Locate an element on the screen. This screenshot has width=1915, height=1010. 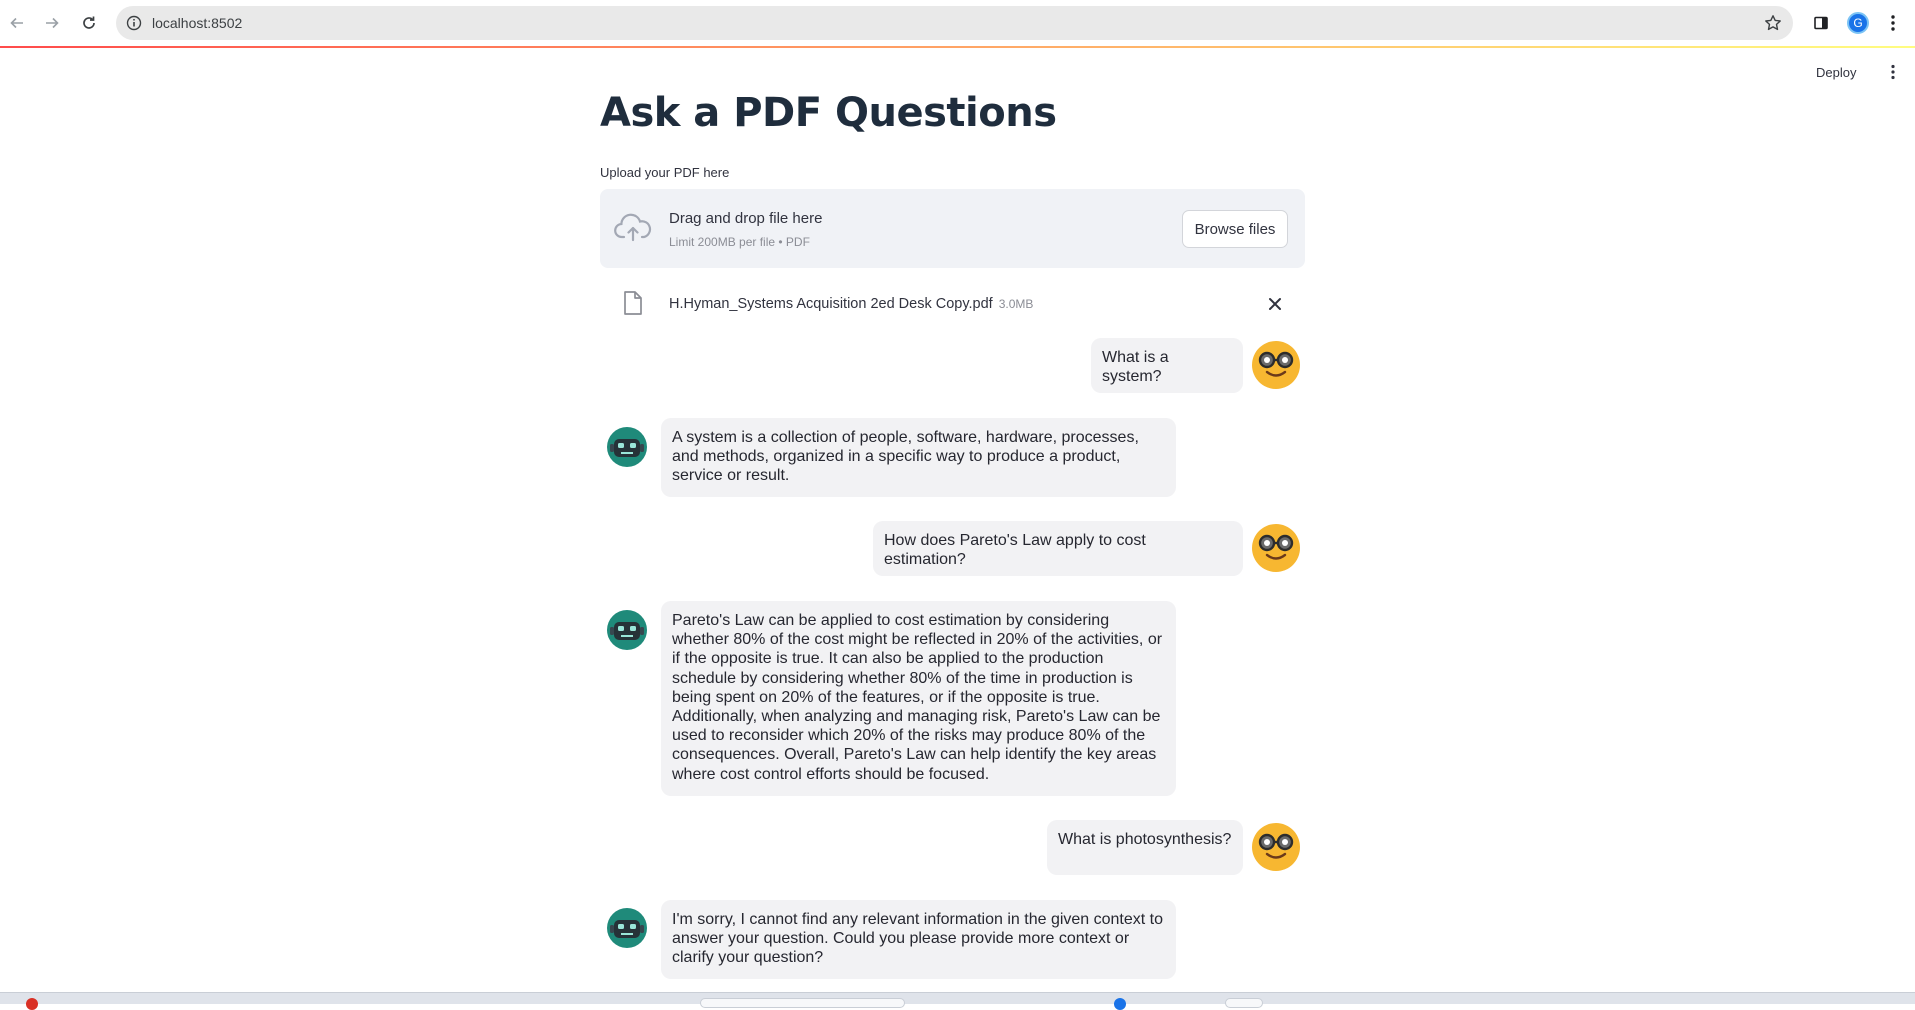
browse-files-button: Browse files is located at coordinates (1235, 229).